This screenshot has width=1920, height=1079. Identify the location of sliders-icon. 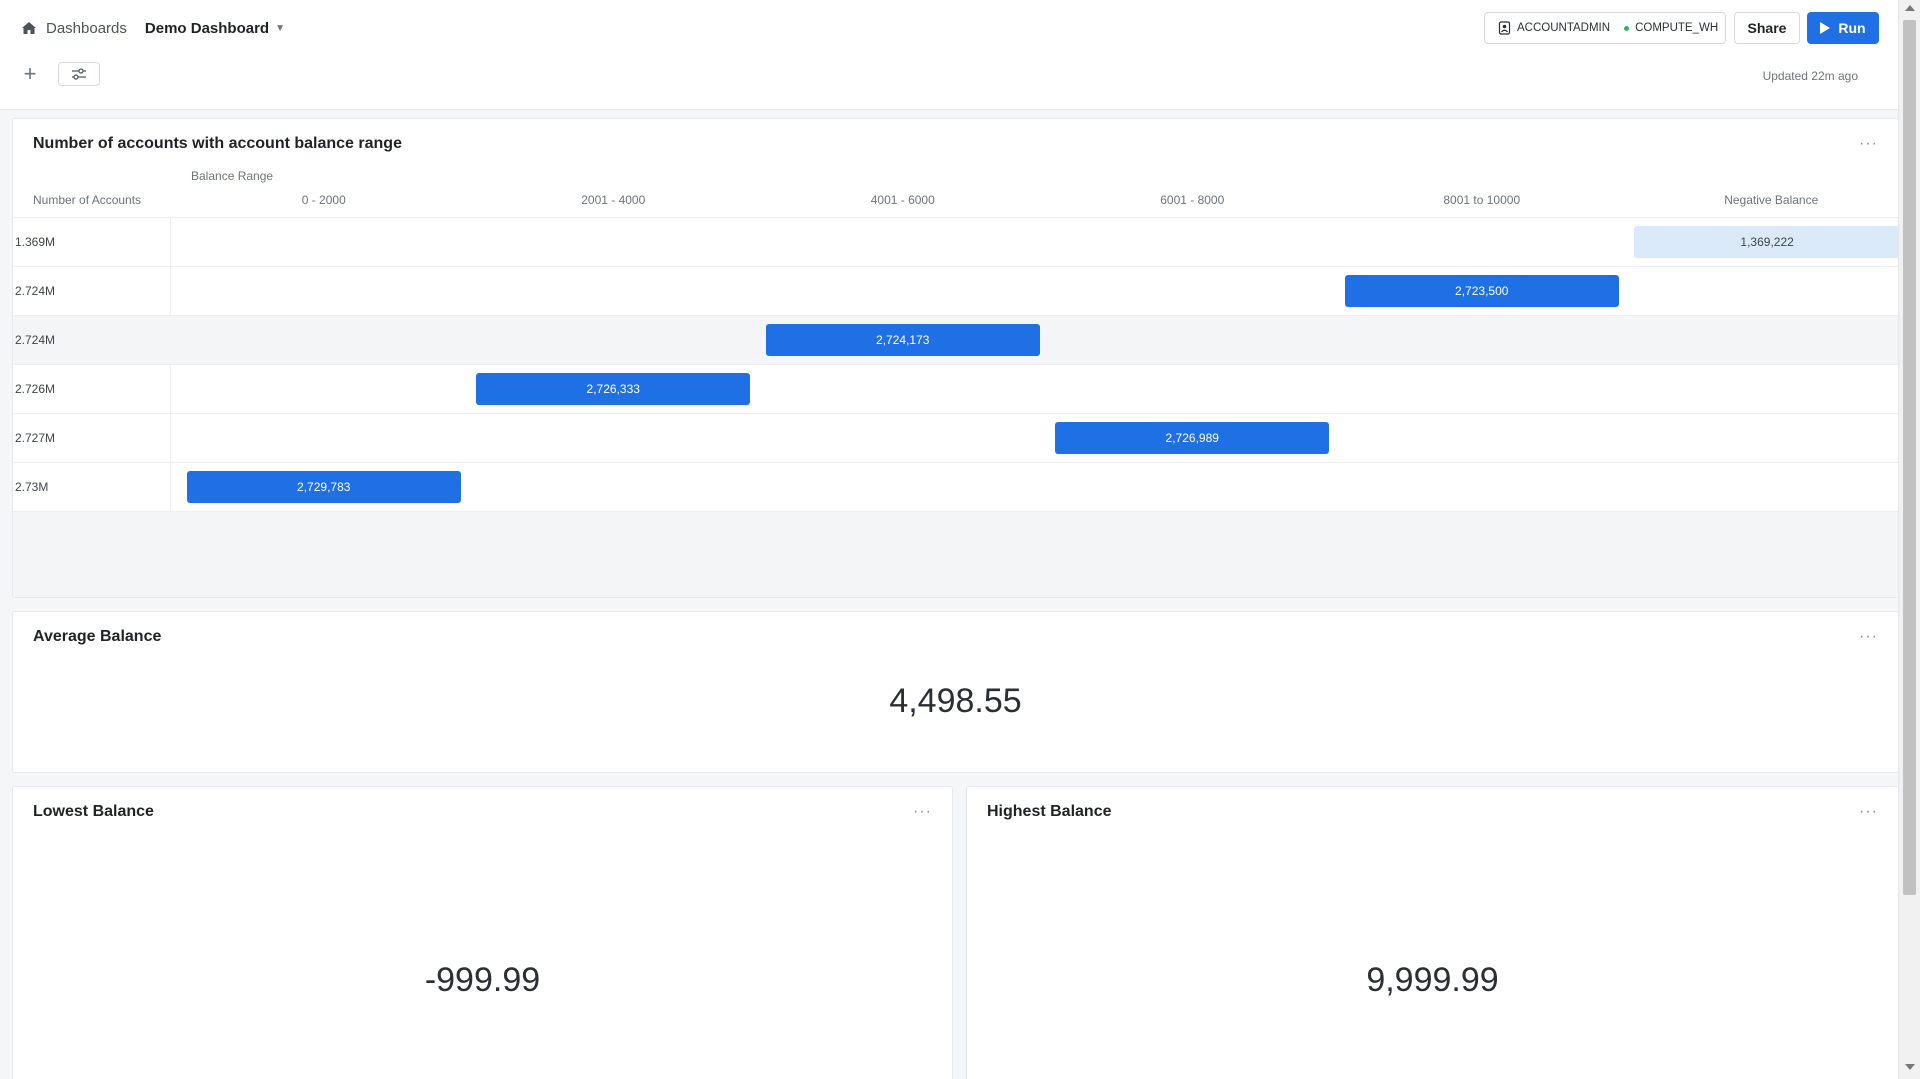
(79, 74).